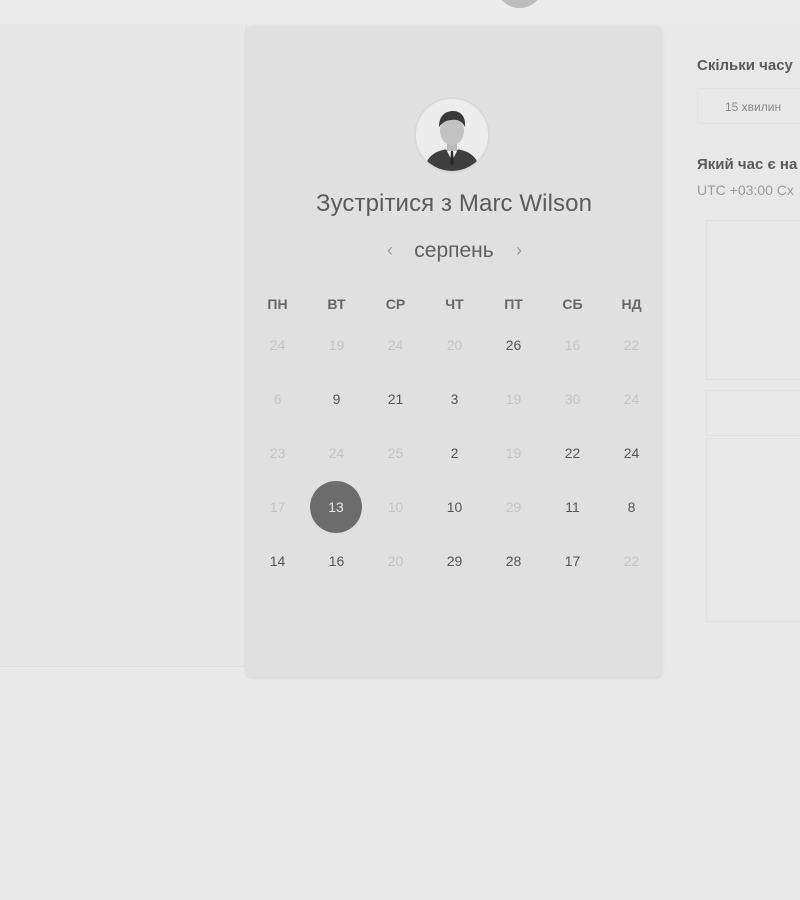  What do you see at coordinates (572, 507) in the screenshot?
I see `calendar-day: 11` at bounding box center [572, 507].